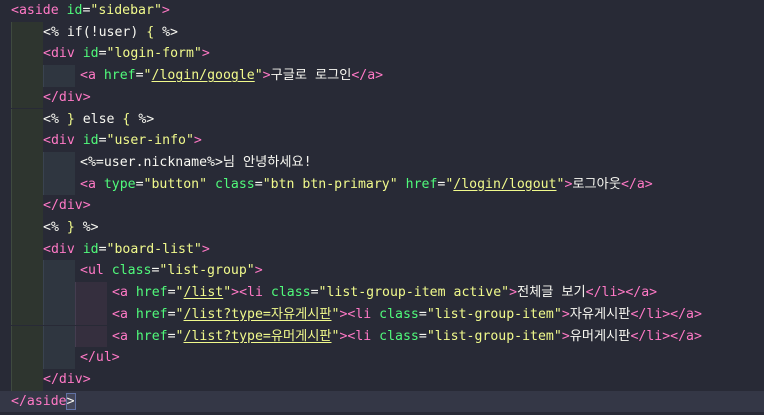 The image size is (764, 415). Describe the element at coordinates (382, 162) in the screenshot. I see `code-line: <%=user.nickname%>님 안녕하세요!` at that location.